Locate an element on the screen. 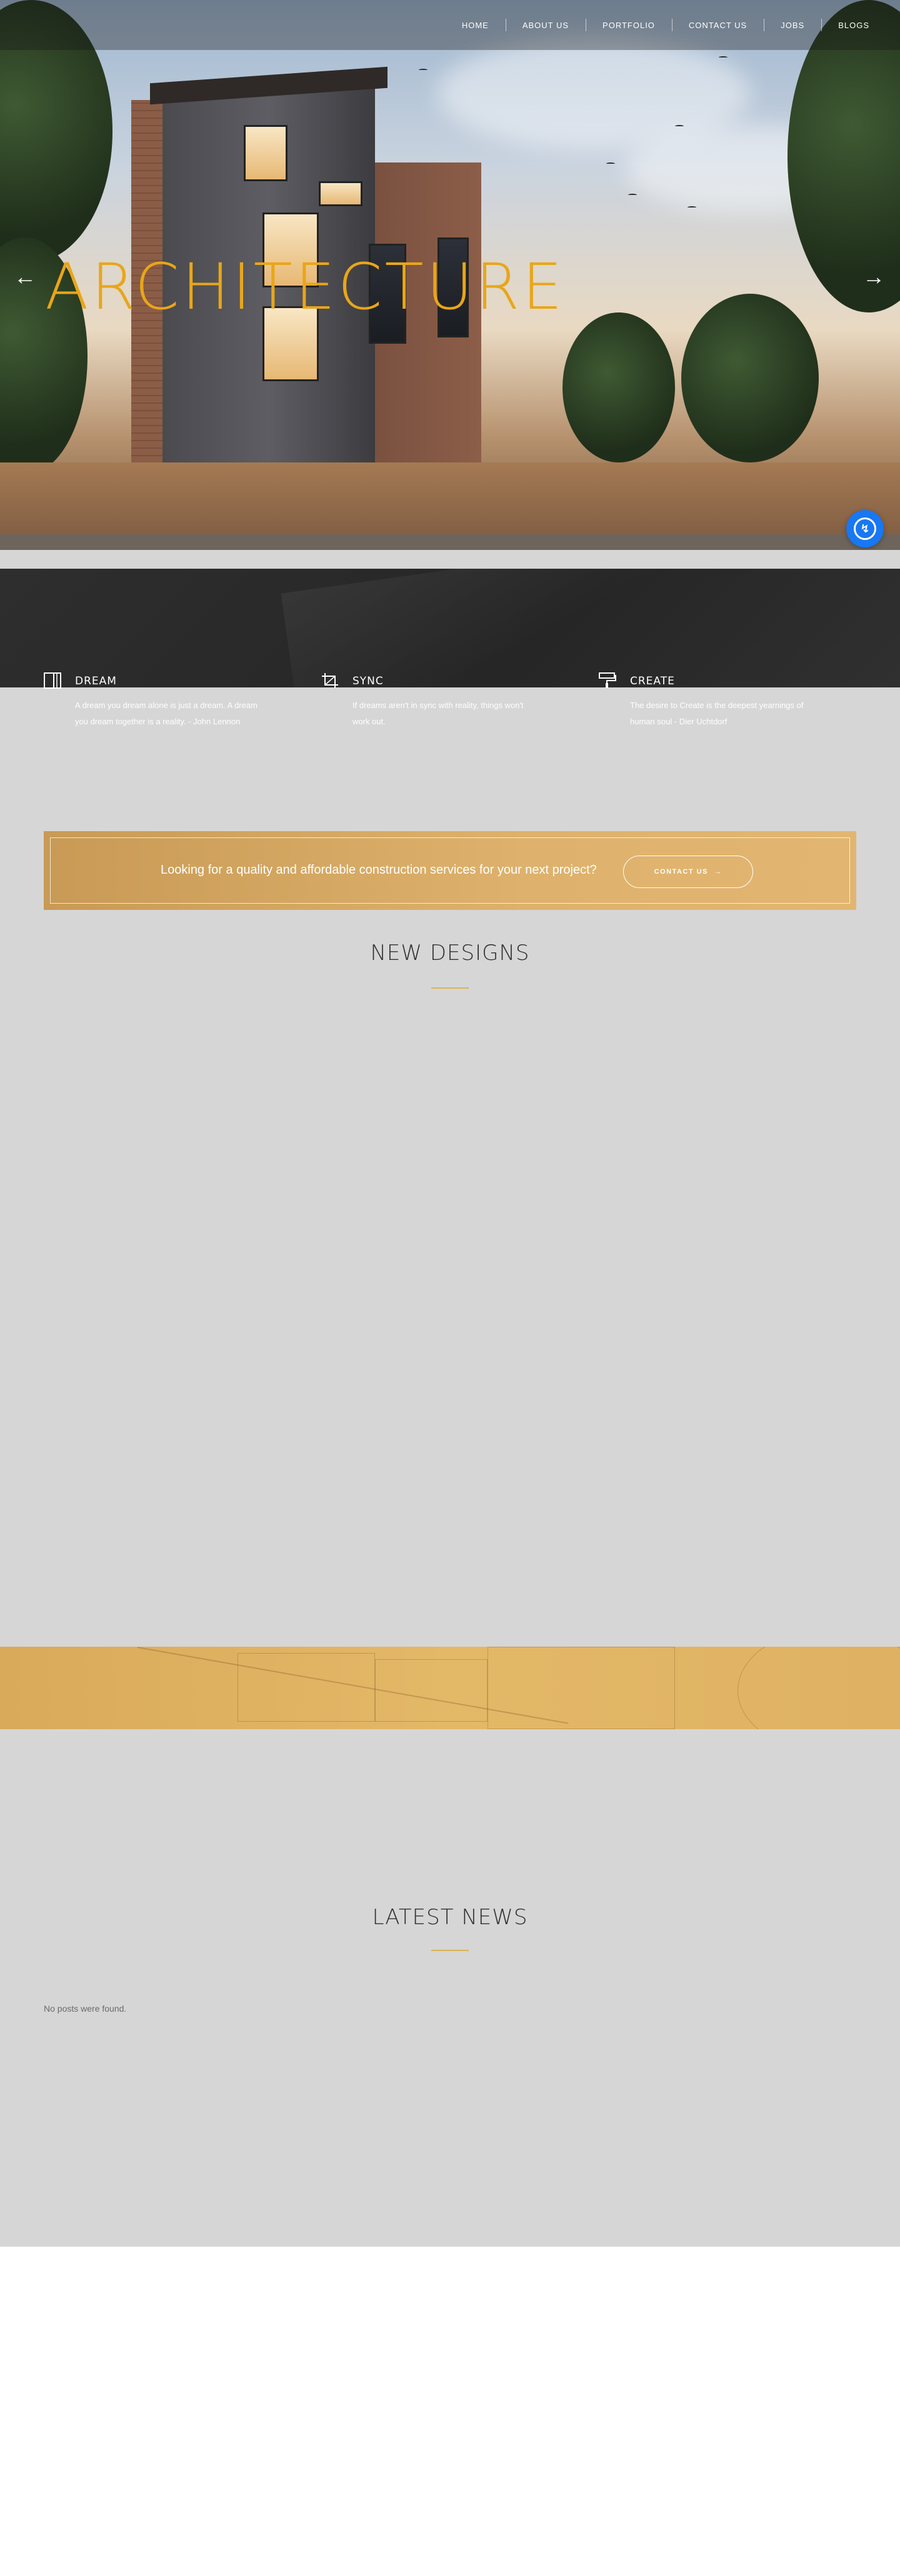 The height and width of the screenshot is (2576, 900). feature-title: DREAM is located at coordinates (96, 681).